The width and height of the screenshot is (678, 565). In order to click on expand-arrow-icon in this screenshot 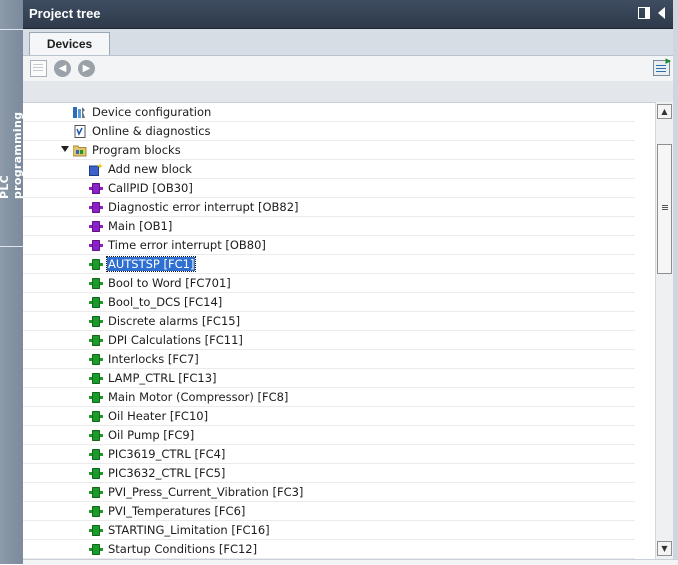, I will do `click(65, 149)`.